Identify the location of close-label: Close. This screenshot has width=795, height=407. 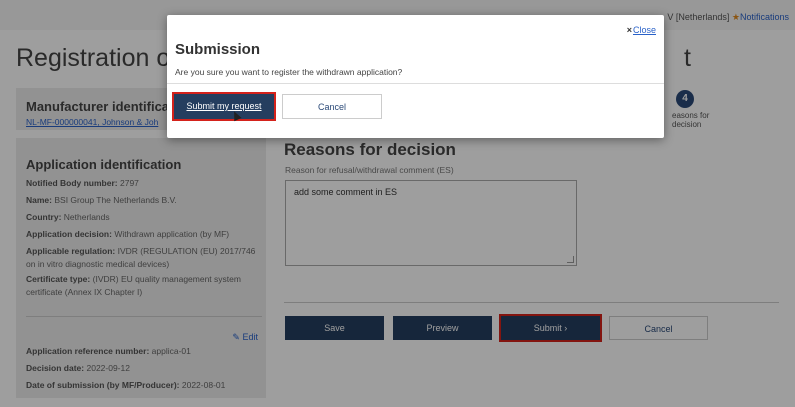
(644, 30).